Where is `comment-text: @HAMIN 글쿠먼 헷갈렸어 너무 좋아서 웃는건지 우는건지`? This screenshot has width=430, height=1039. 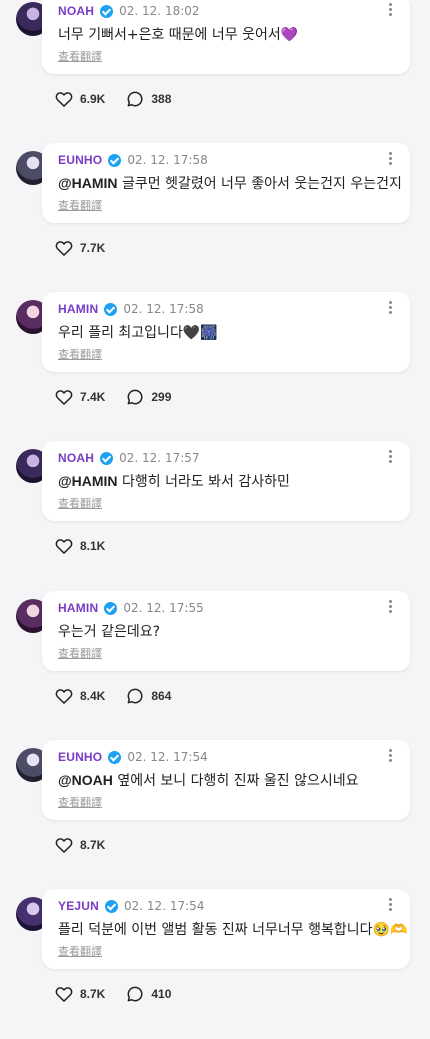 comment-text: @HAMIN 글쿠먼 헷갈렸어 너무 좋아서 웃는건지 우는건지 is located at coordinates (230, 183).